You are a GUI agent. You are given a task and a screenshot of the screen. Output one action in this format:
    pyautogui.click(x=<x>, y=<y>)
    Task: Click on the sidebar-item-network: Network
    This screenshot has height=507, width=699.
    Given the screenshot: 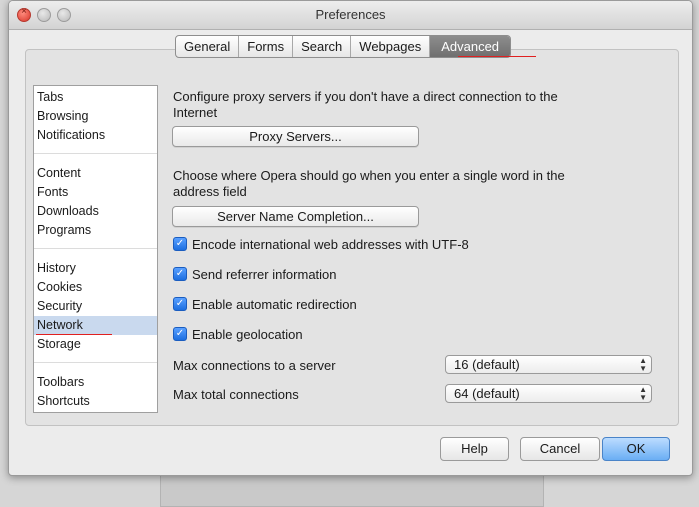 What is the action you would take?
    pyautogui.click(x=95, y=325)
    